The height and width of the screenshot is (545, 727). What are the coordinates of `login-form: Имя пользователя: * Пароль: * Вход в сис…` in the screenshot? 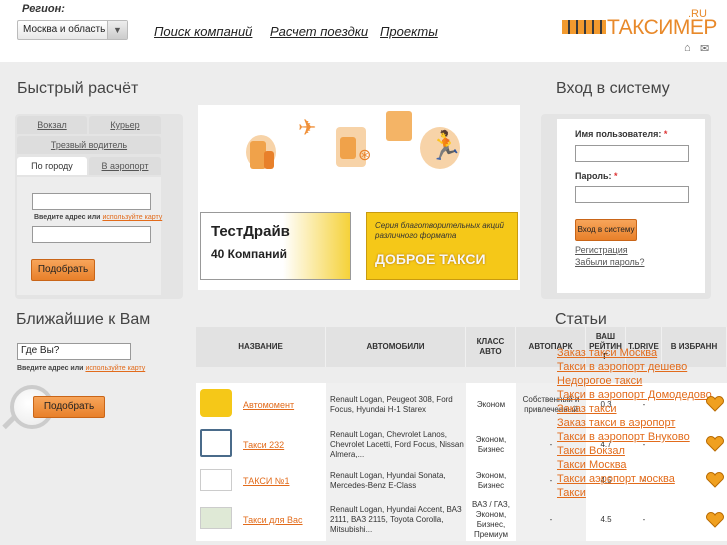 It's located at (631, 206).